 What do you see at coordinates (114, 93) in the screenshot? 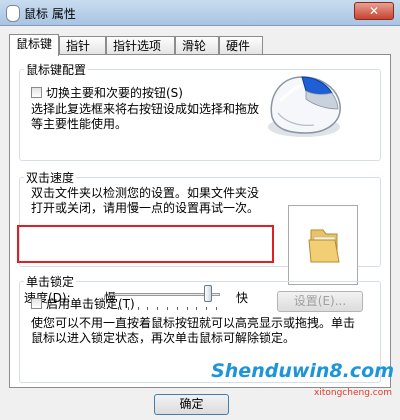
I see `switch-buttons-label: 切换主要和次要的按钮(S)` at bounding box center [114, 93].